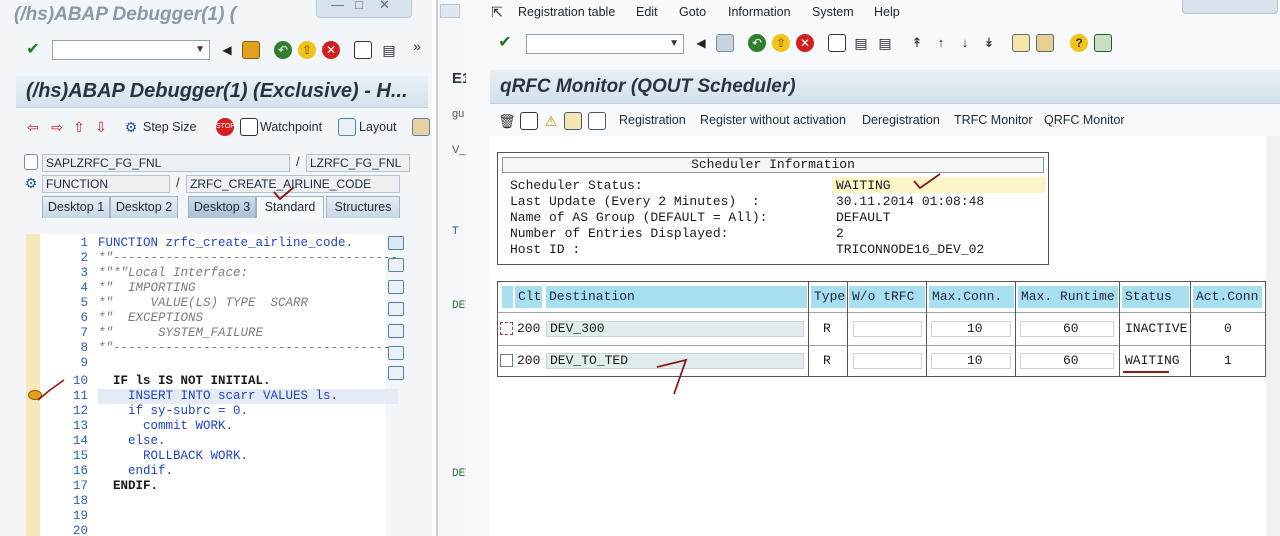 Image resolution: width=1280 pixels, height=536 pixels. What do you see at coordinates (1103, 43) in the screenshot?
I see `layout-menu-icon` at bounding box center [1103, 43].